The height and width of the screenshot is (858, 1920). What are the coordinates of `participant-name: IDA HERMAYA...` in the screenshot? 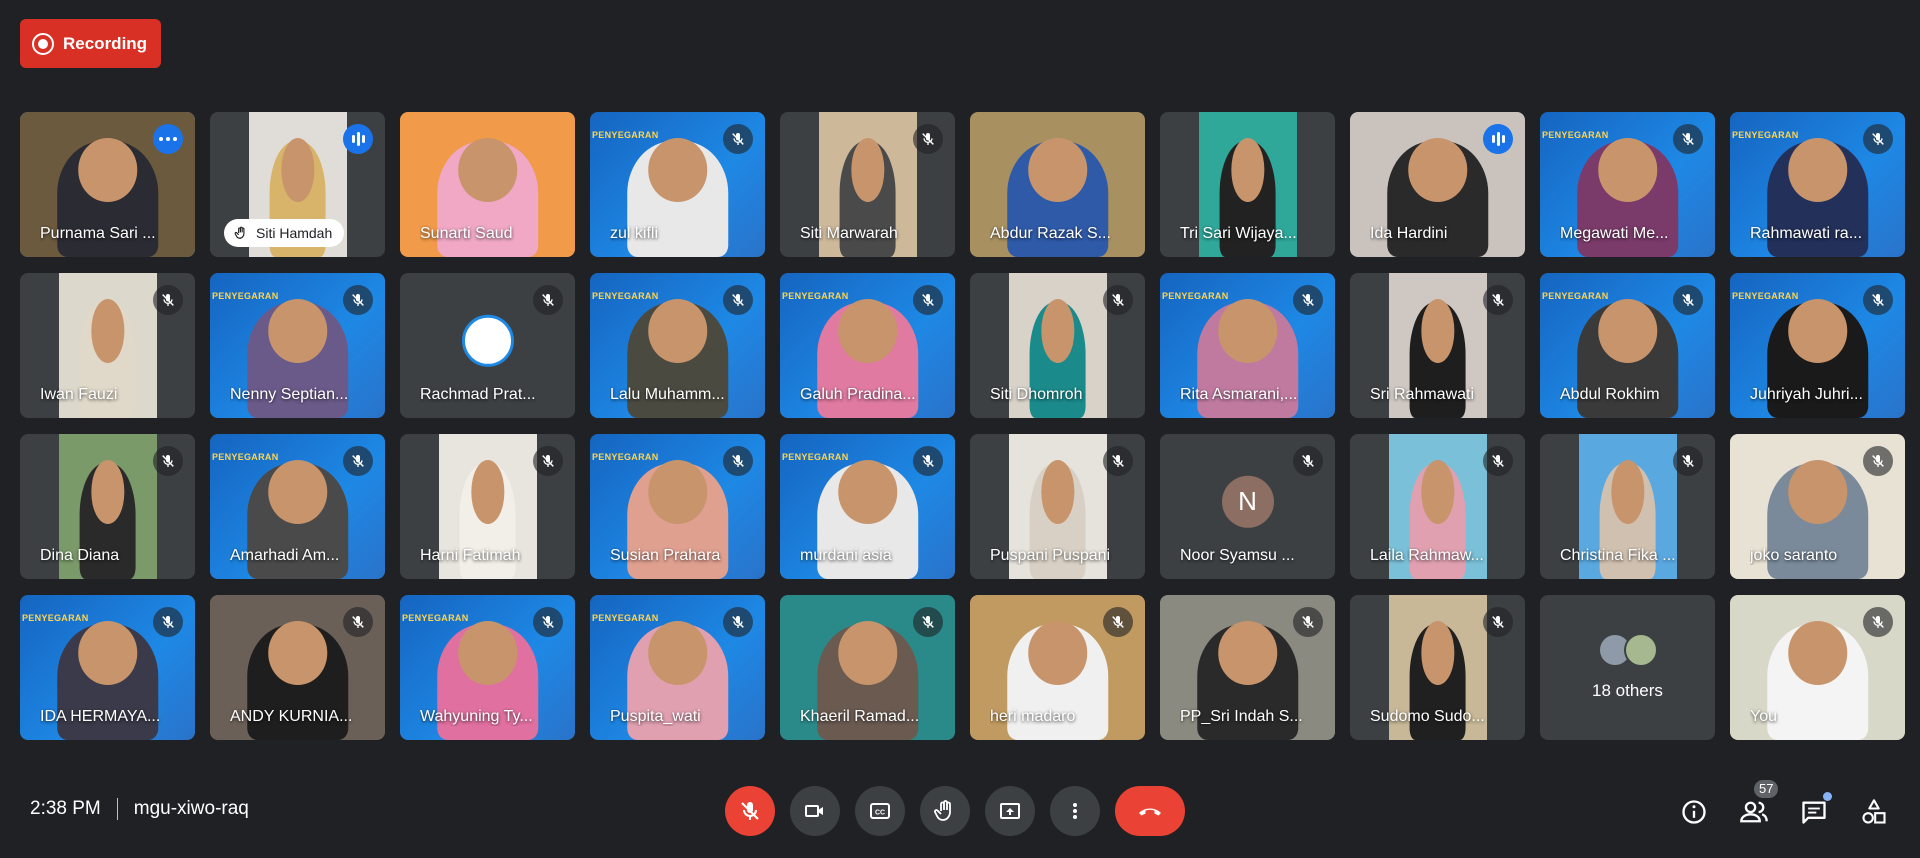 It's located at (100, 716).